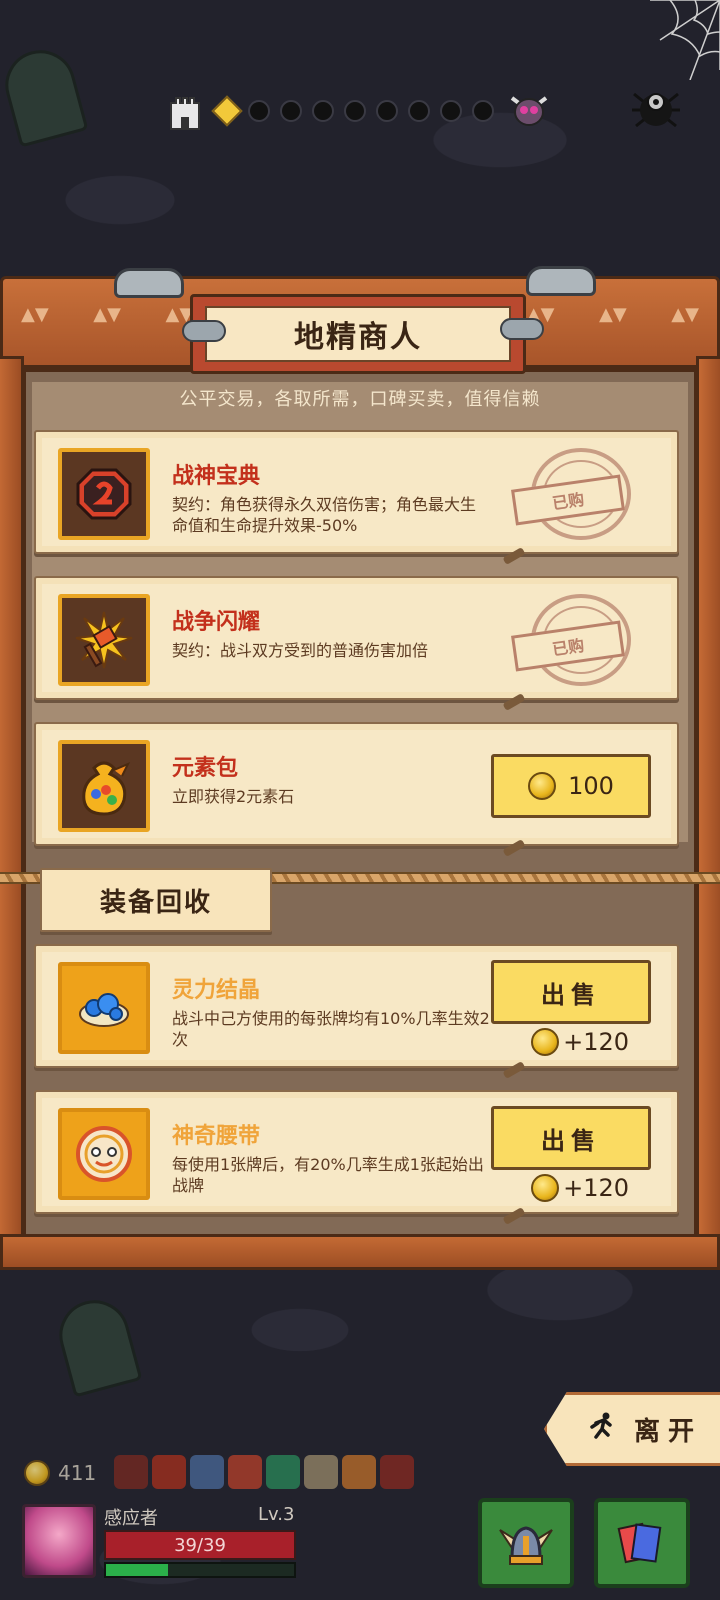 The height and width of the screenshot is (1600, 720). I want to click on element-bag-icon, so click(104, 786).